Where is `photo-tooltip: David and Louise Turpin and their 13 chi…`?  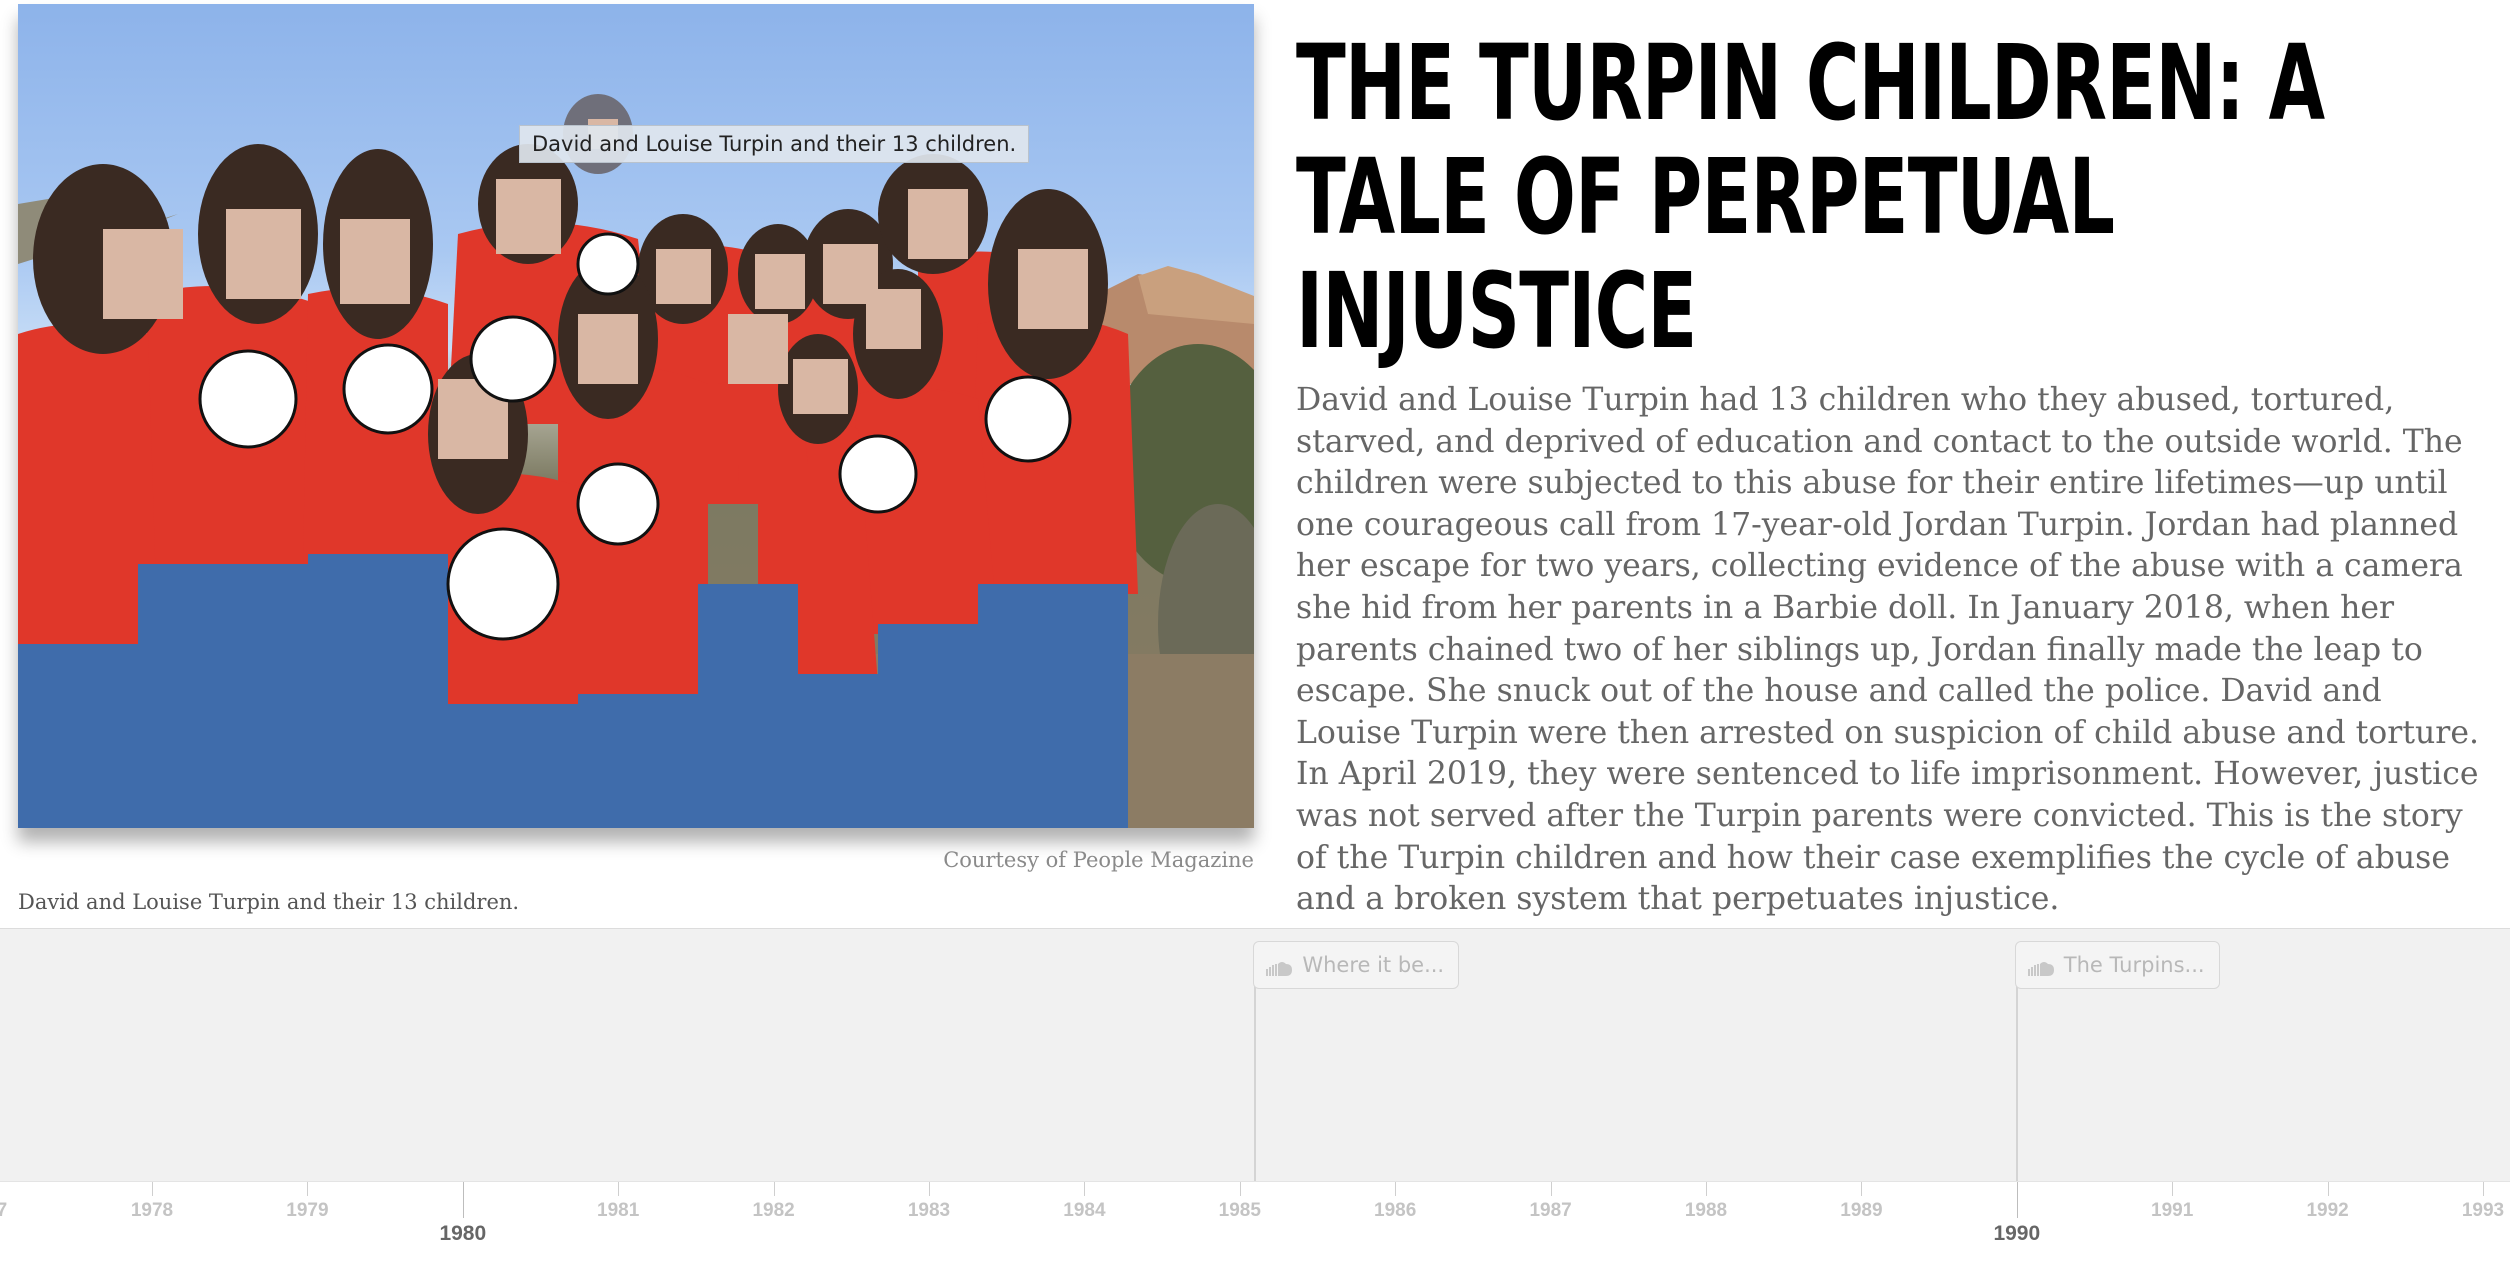
photo-tooltip: David and Louise Turpin and their 13 chi… is located at coordinates (774, 144).